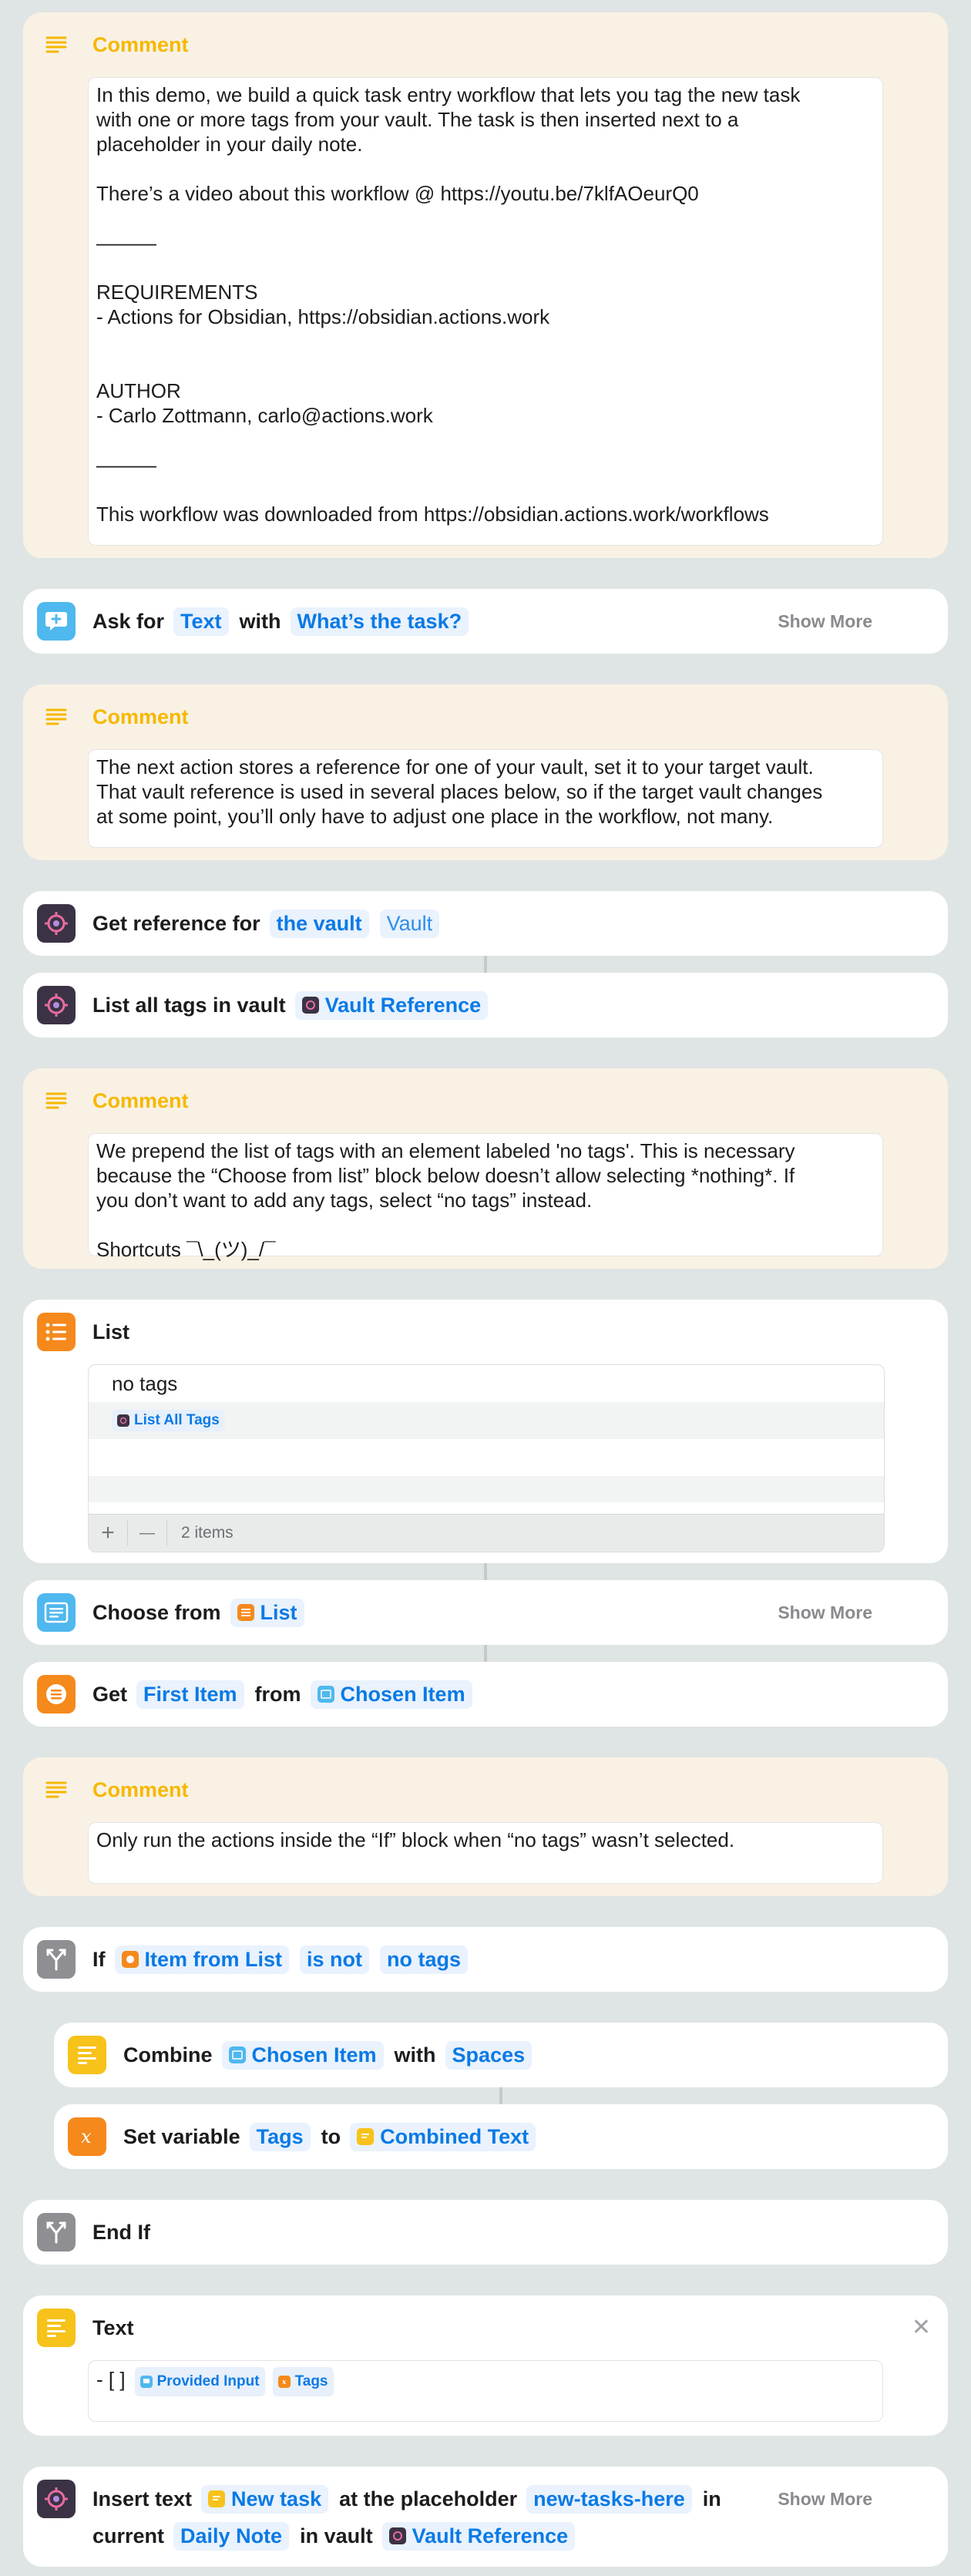 This screenshot has width=971, height=2576. I want to click on item-count: 2 items, so click(207, 1533).